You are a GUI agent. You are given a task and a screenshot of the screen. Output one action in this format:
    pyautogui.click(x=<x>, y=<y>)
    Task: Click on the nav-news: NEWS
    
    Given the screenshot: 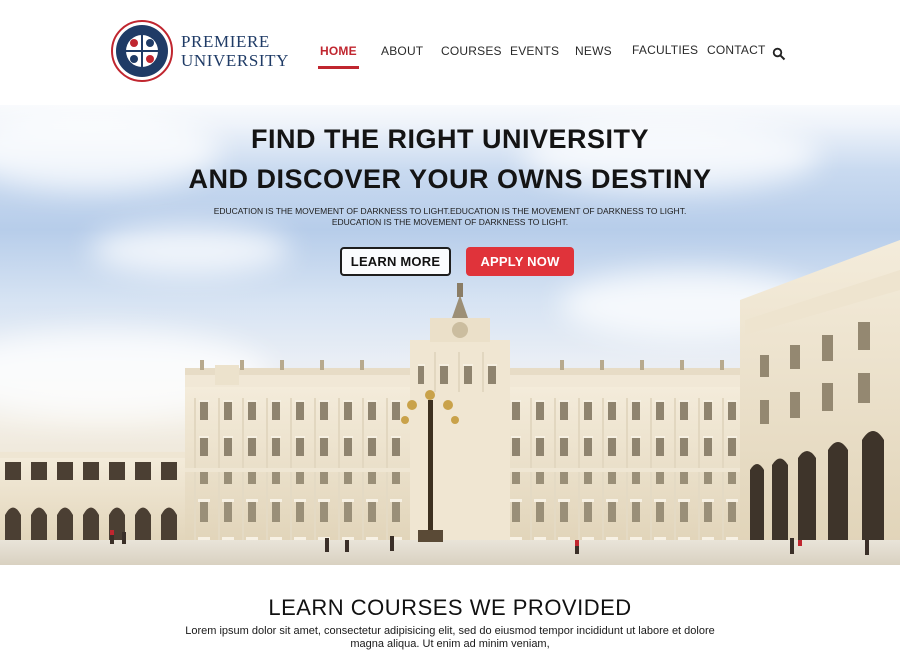 What is the action you would take?
    pyautogui.click(x=593, y=51)
    